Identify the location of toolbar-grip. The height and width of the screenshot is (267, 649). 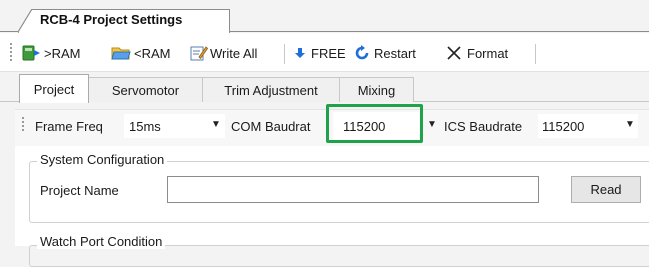
(11, 53).